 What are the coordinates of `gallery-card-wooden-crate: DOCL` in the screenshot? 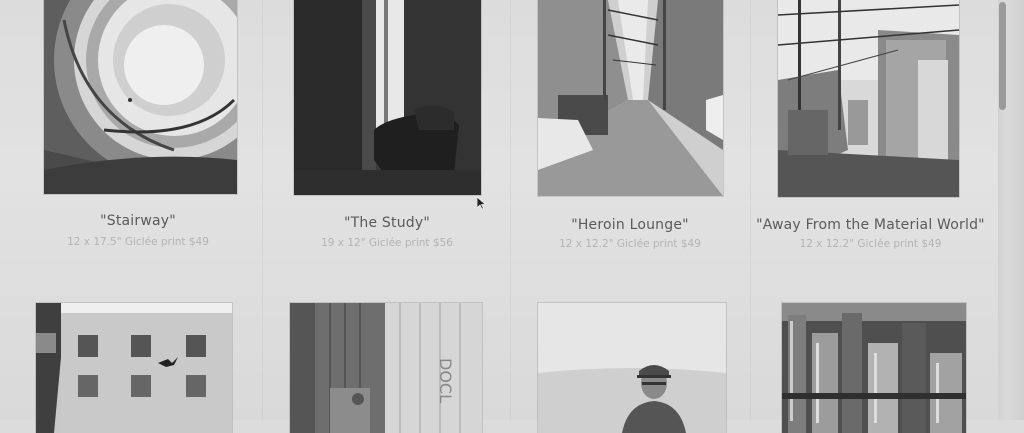 It's located at (386, 364).